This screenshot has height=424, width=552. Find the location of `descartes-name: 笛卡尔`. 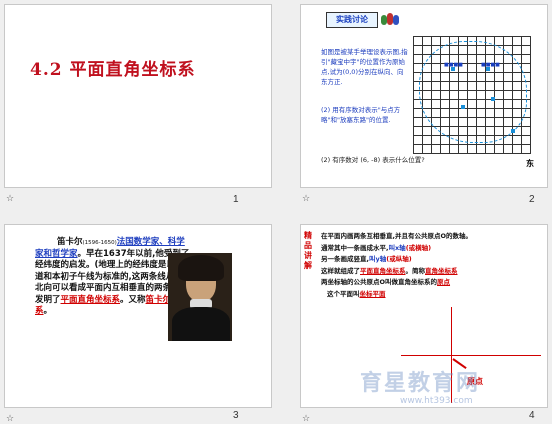

descartes-name: 笛卡尔 is located at coordinates (70, 242).